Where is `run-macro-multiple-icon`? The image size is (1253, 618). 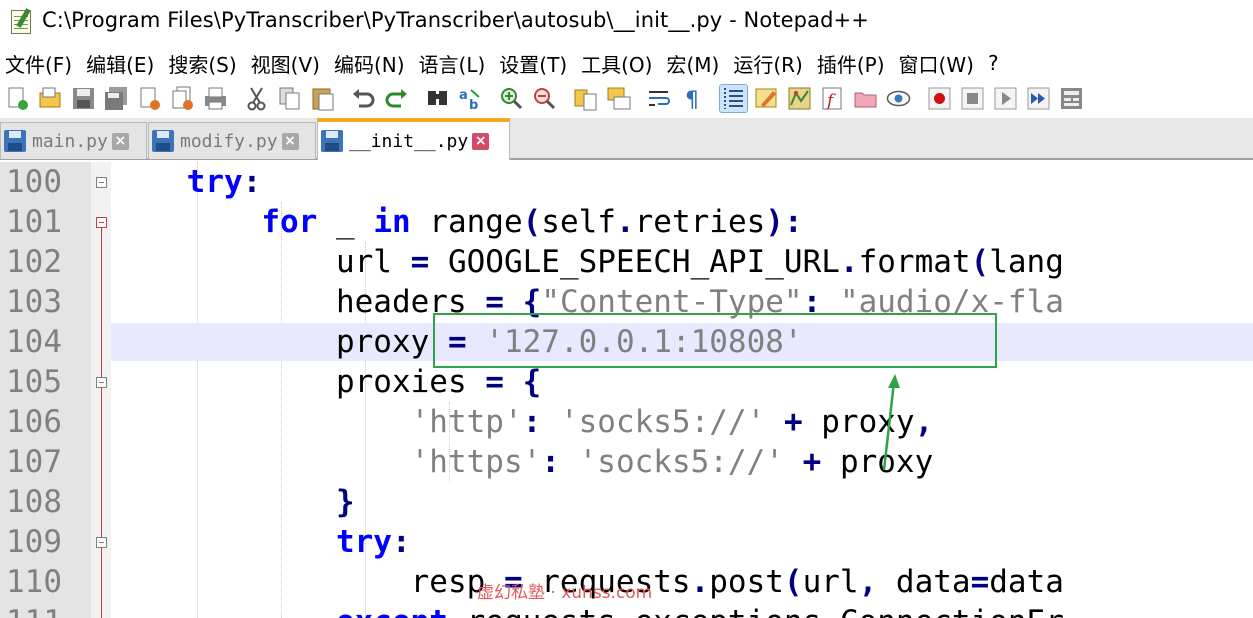
run-macro-multiple-icon is located at coordinates (1038, 98).